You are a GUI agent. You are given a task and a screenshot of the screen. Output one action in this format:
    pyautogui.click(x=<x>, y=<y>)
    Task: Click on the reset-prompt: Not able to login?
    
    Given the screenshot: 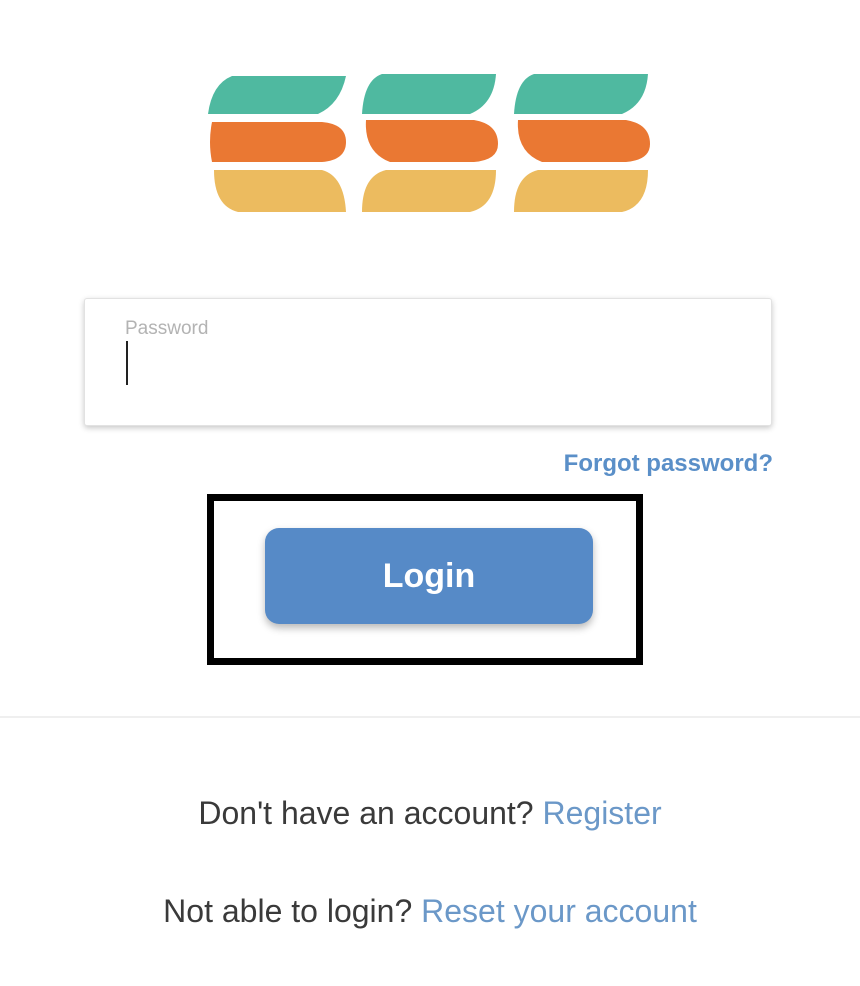 What is the action you would take?
    pyautogui.click(x=292, y=911)
    